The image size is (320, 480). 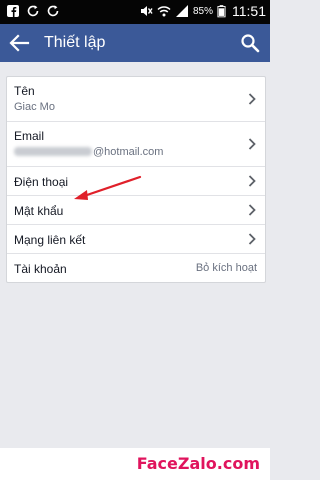 What do you see at coordinates (136, 143) in the screenshot?
I see `setting-row-email: Email @hotmail.com` at bounding box center [136, 143].